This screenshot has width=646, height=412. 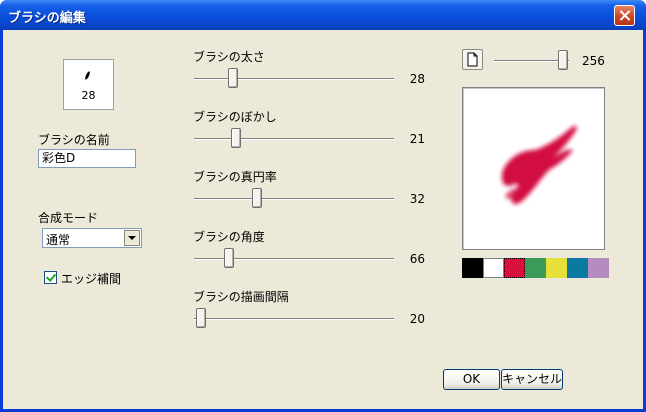 What do you see at coordinates (417, 79) in the screenshot?
I see `thickness-value: 28` at bounding box center [417, 79].